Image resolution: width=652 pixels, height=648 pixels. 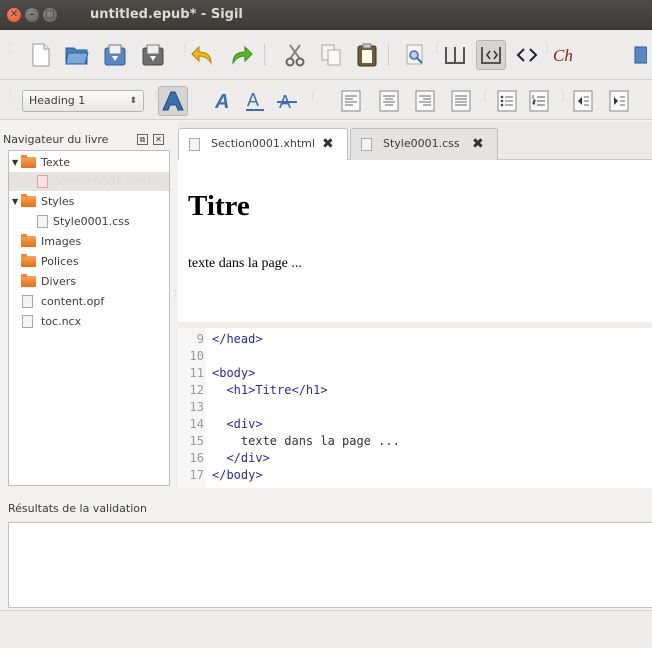 What do you see at coordinates (56, 139) in the screenshot?
I see `navigator-title: Navigateur du livre` at bounding box center [56, 139].